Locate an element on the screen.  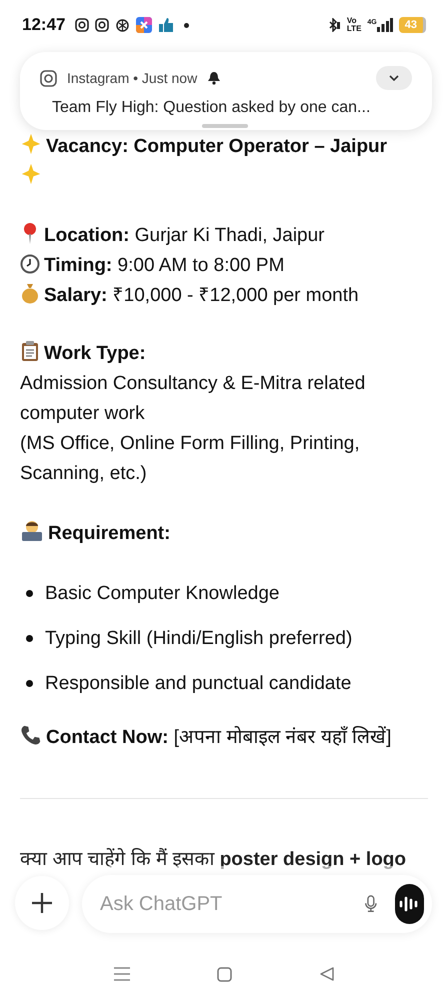
chevron-down-icon is located at coordinates (394, 78).